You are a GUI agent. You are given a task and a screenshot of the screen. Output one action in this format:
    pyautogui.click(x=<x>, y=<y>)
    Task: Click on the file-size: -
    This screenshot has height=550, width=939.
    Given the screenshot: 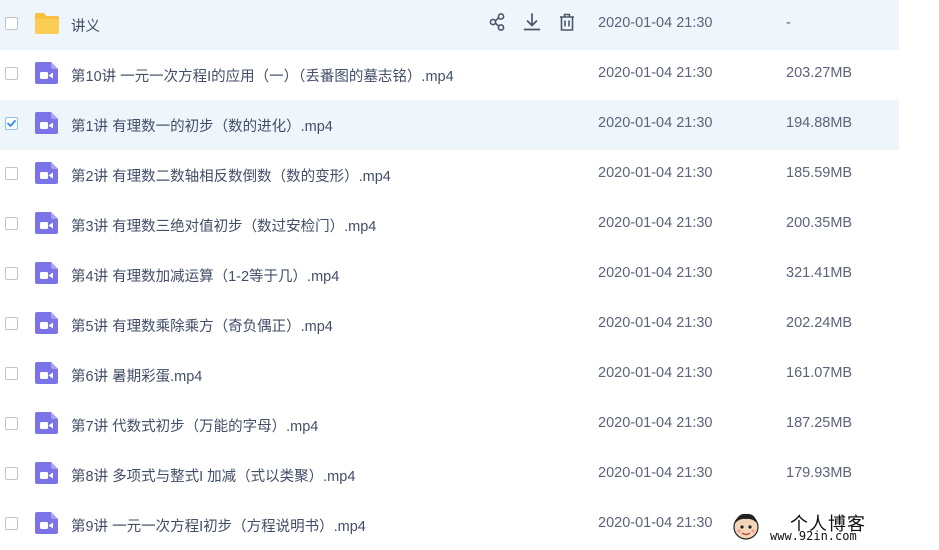 What is the action you would take?
    pyautogui.click(x=788, y=23)
    